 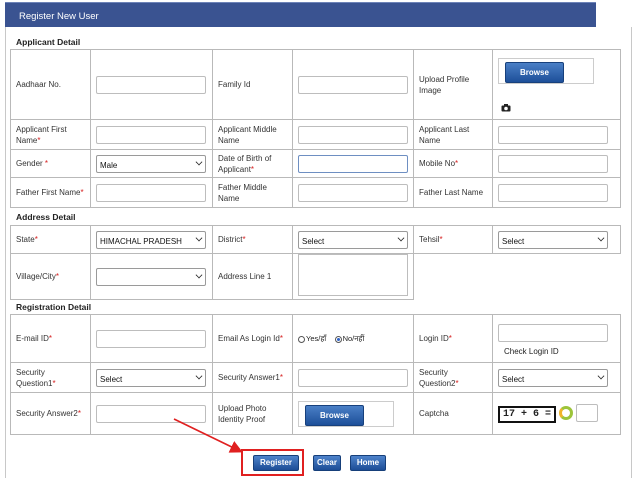 What do you see at coordinates (300, 14) in the screenshot?
I see `page-header: Register New User` at bounding box center [300, 14].